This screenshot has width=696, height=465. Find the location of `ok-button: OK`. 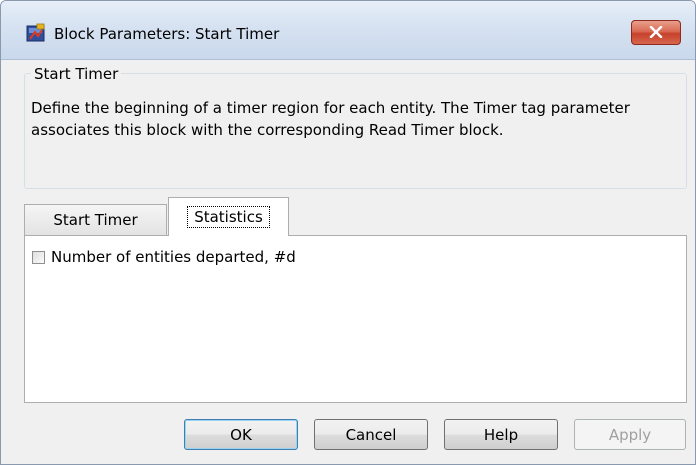

ok-button: OK is located at coordinates (241, 434).